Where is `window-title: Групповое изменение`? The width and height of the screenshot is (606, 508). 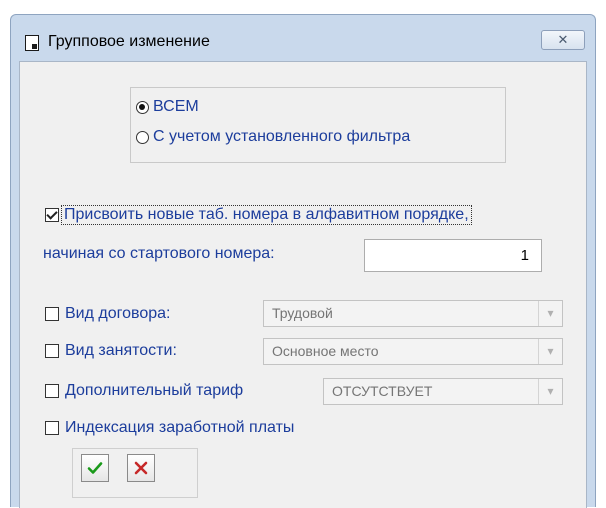
window-title: Групповое изменение is located at coordinates (129, 41).